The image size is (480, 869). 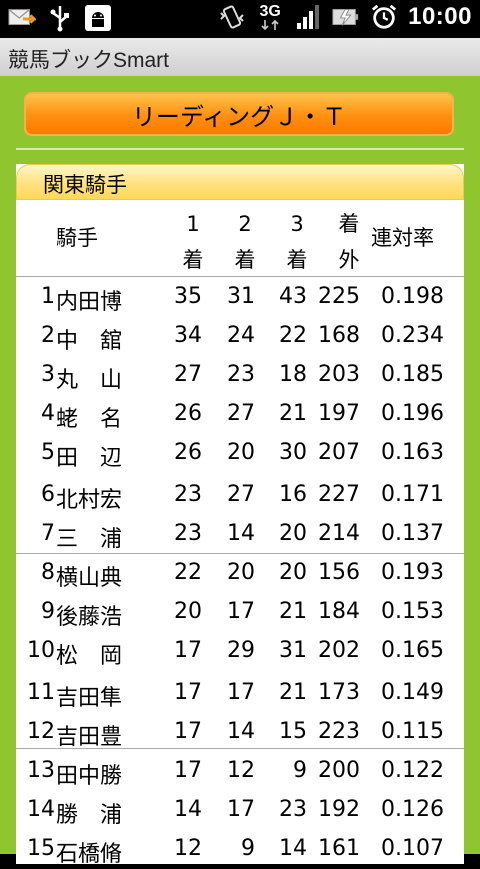 What do you see at coordinates (346, 17) in the screenshot?
I see `battery-charging-icon` at bounding box center [346, 17].